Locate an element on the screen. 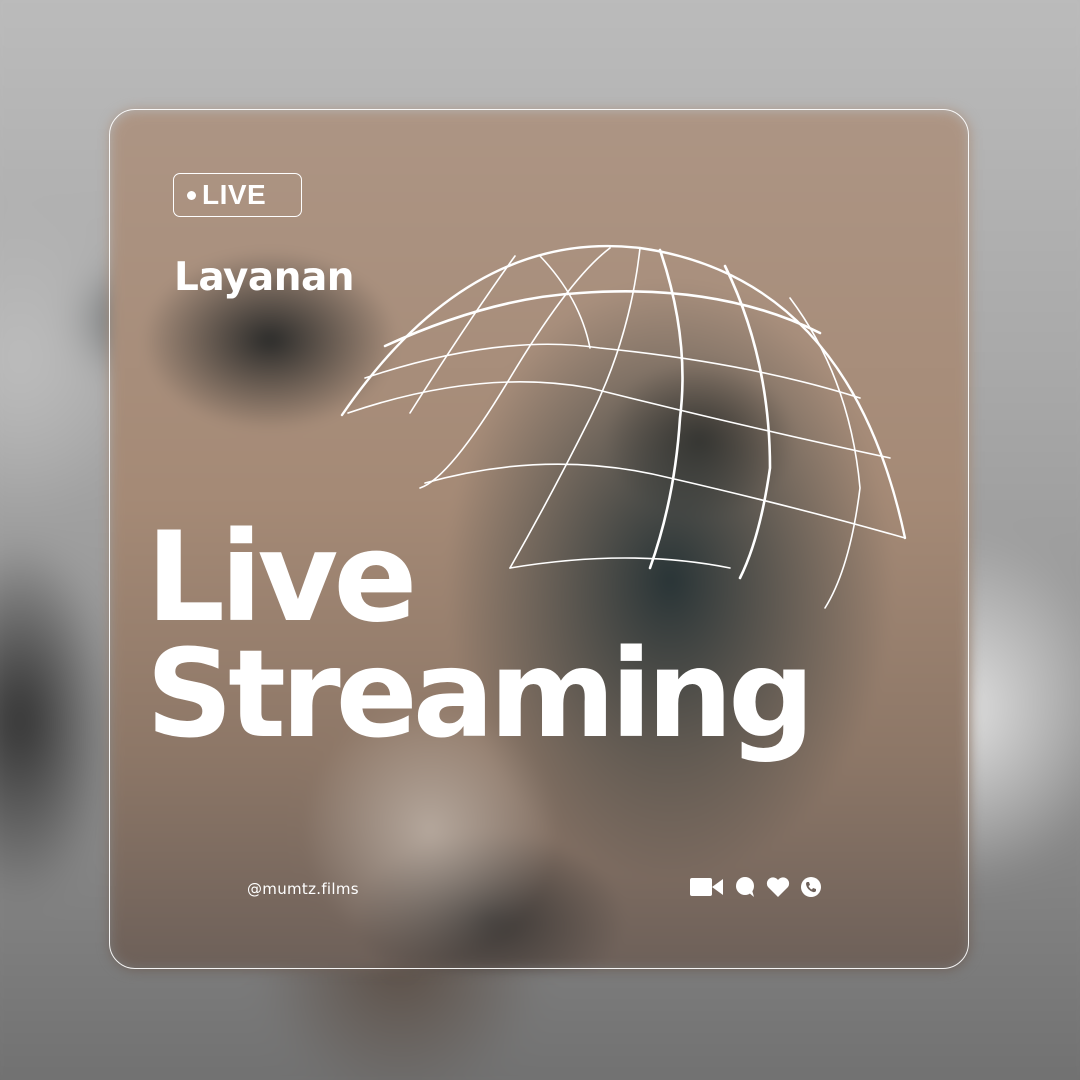 This screenshot has height=1080, width=1080. service-label: Layanan is located at coordinates (264, 277).